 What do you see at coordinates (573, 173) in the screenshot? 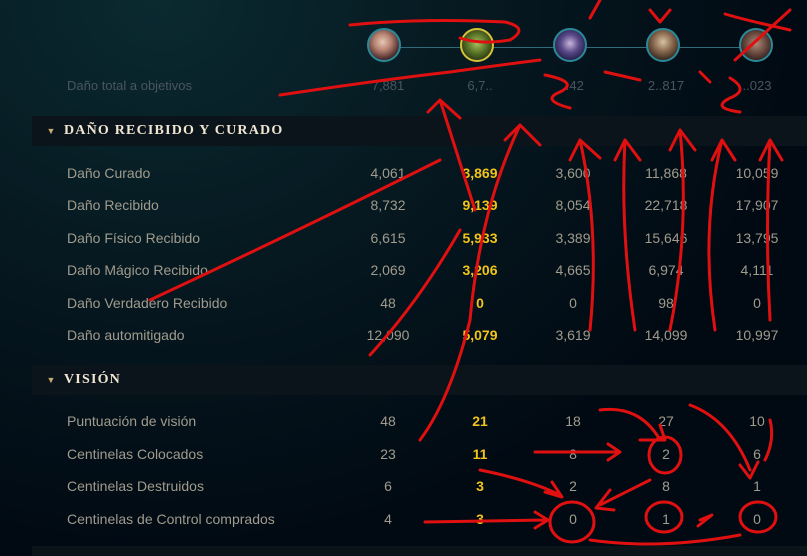
I see `stat-value: 3,600` at bounding box center [573, 173].